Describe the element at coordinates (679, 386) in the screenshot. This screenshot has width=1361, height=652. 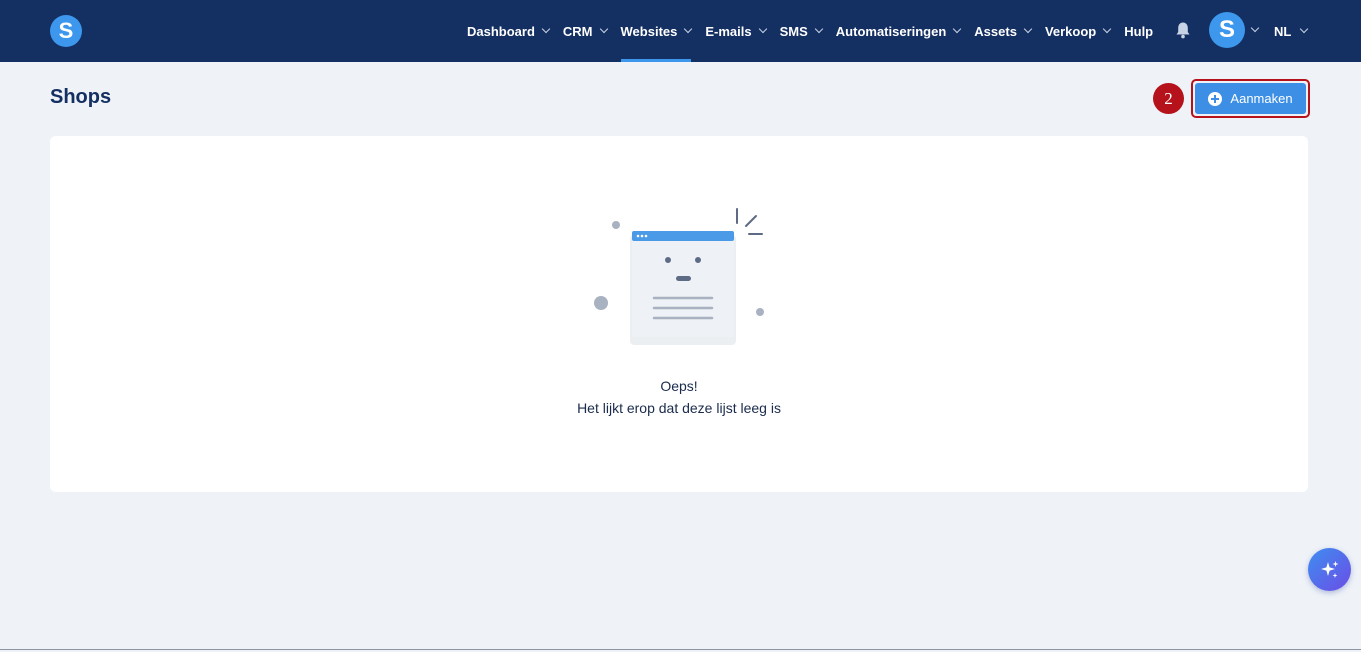
I see `empty-state-title: Oeps!` at that location.